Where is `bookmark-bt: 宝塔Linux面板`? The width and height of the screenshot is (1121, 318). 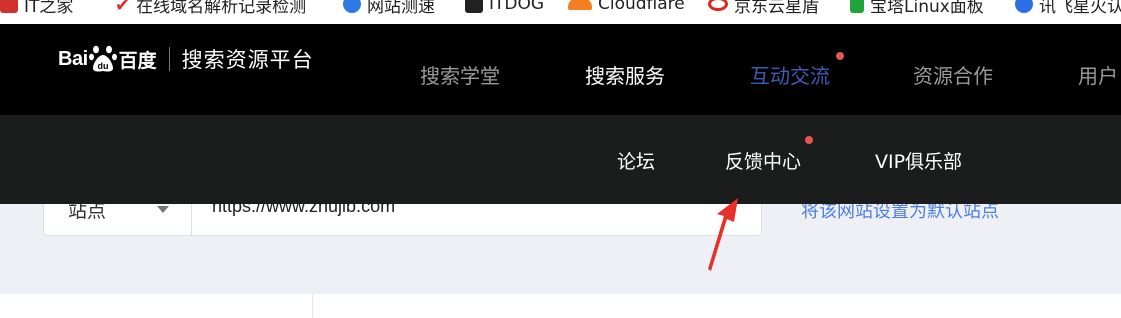
bookmark-bt: 宝塔Linux面板 is located at coordinates (917, 8).